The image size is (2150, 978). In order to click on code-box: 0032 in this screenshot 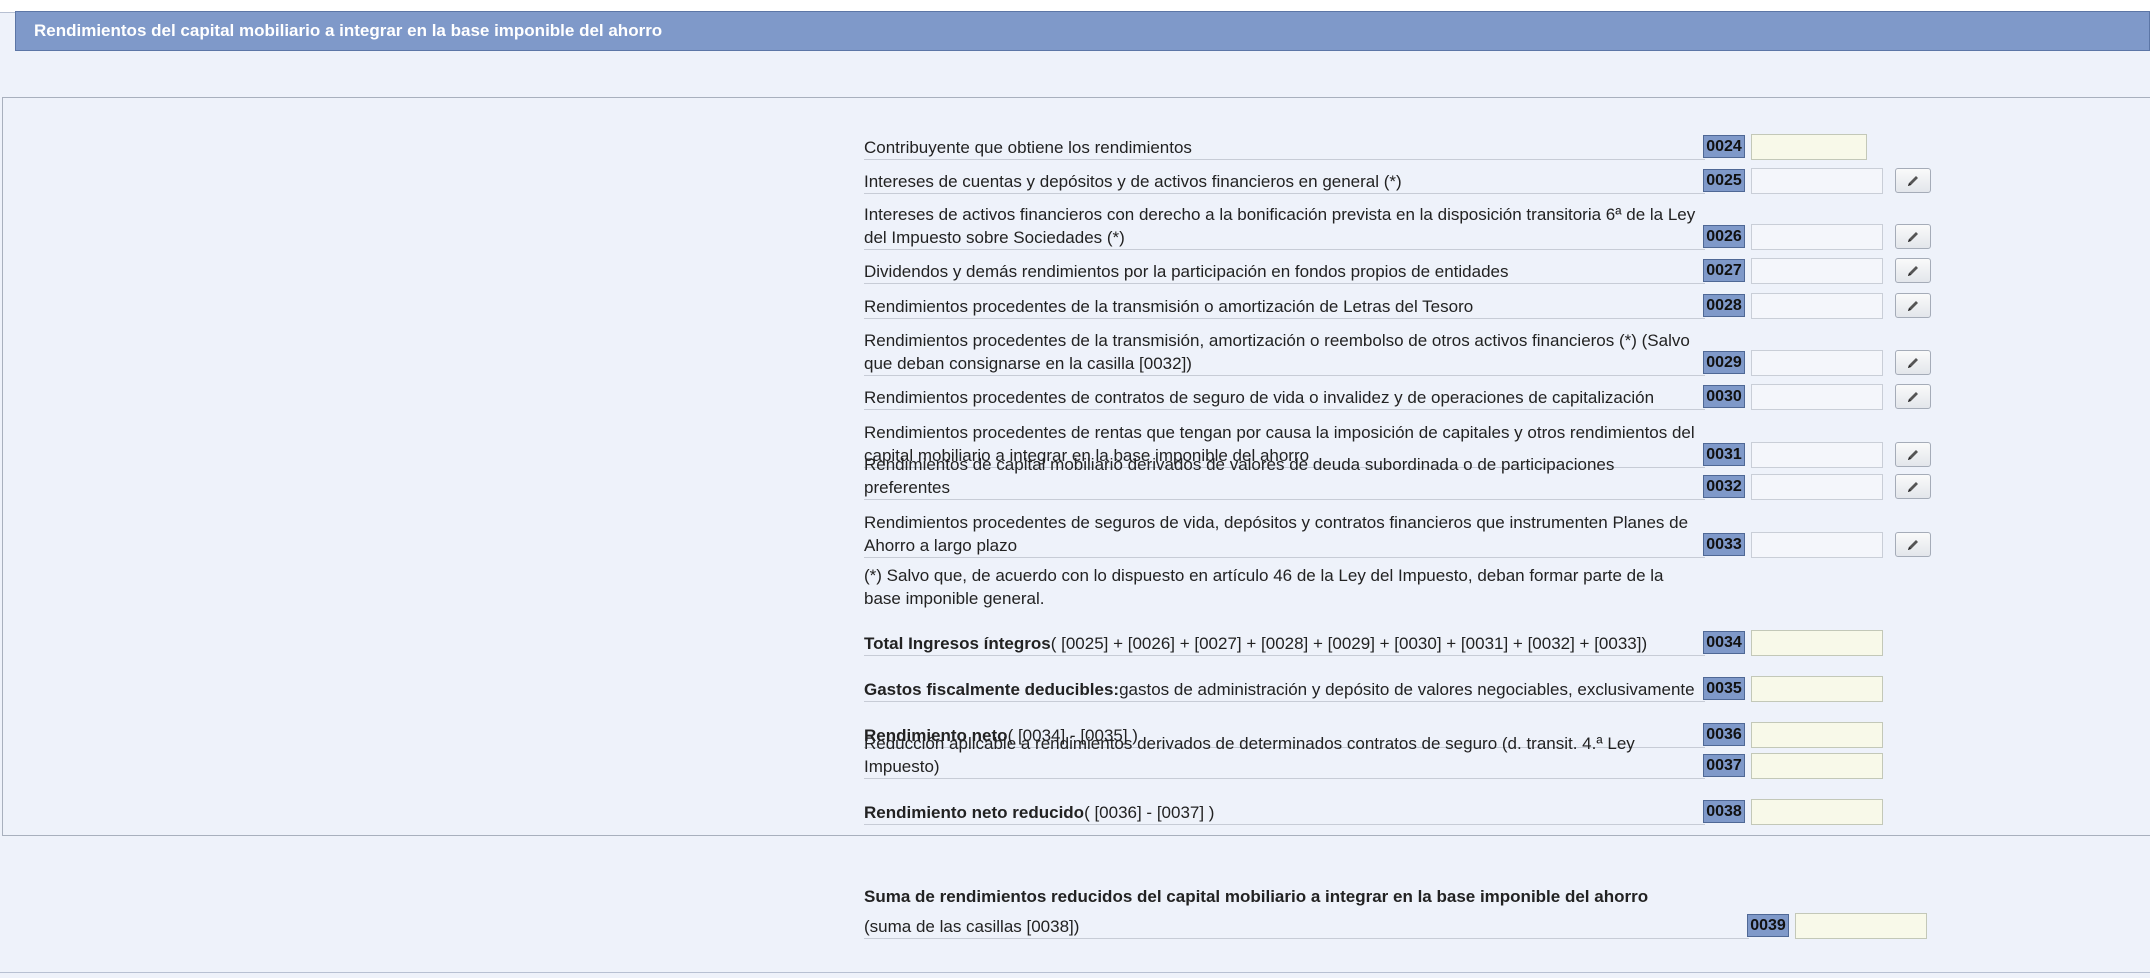, I will do `click(1724, 486)`.